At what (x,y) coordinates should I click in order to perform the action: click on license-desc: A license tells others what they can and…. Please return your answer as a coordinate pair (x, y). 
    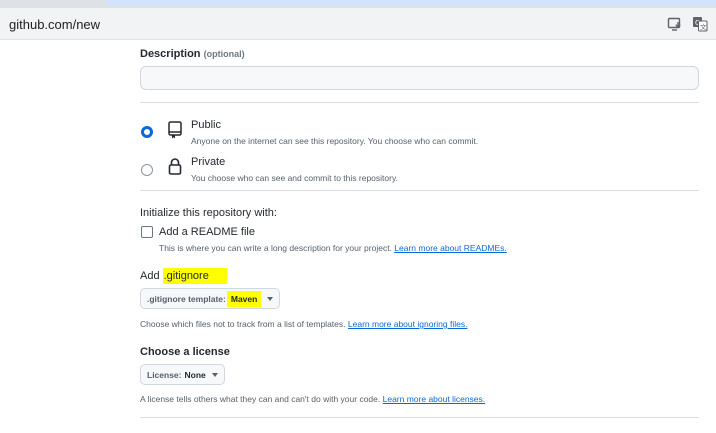
    Looking at the image, I should click on (312, 399).